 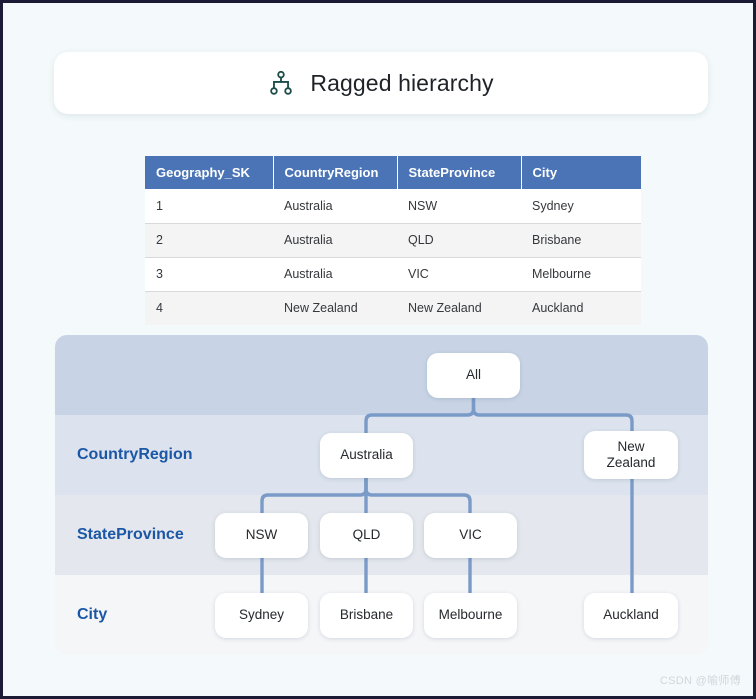 I want to click on cell-geography-sk: 4, so click(x=209, y=308).